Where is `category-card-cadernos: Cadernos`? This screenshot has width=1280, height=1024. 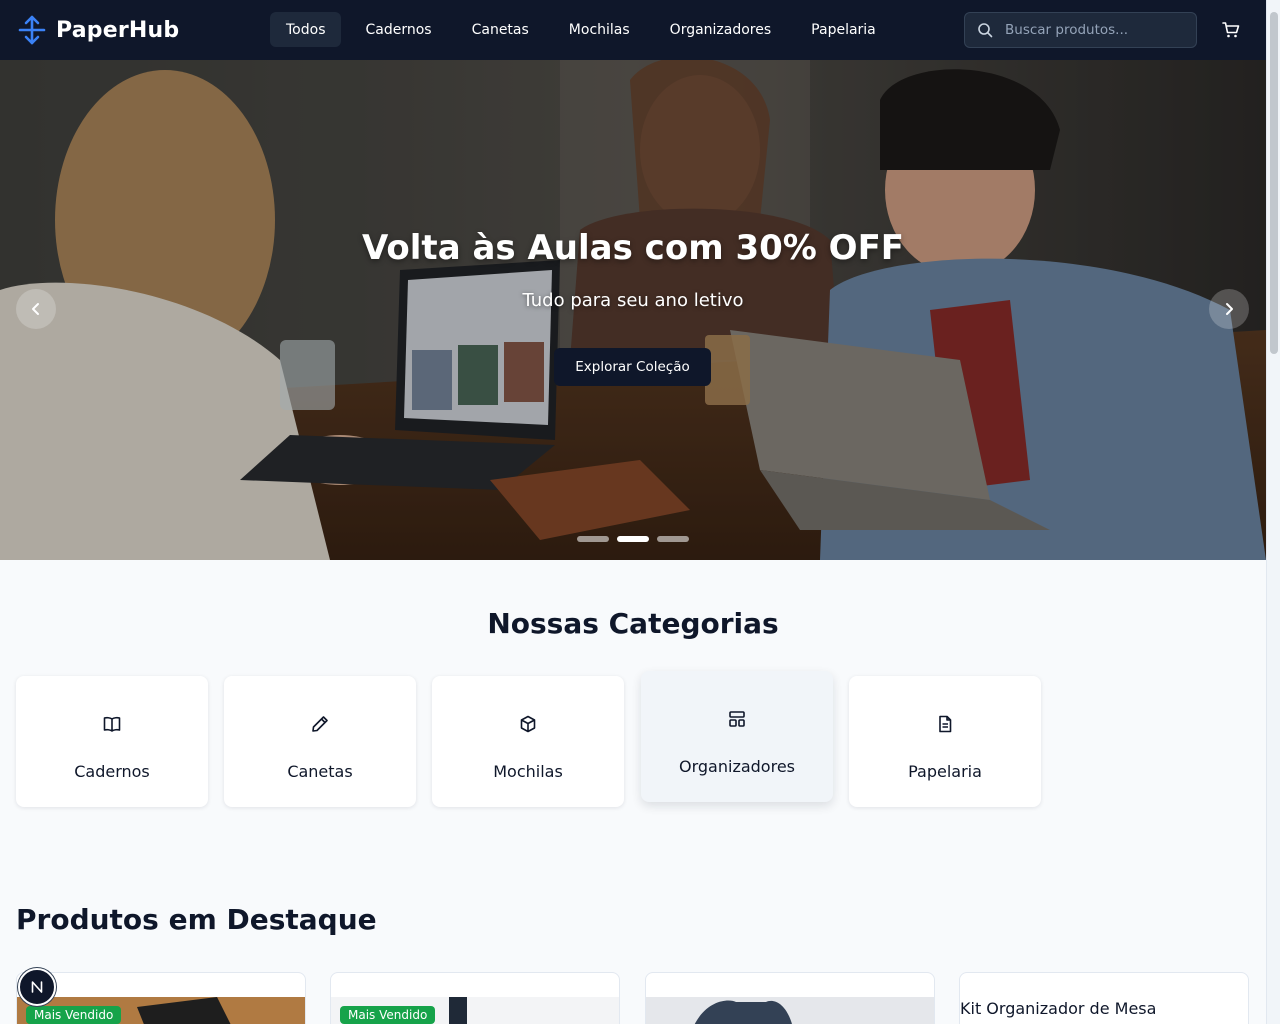 category-card-cadernos: Cadernos is located at coordinates (112, 741).